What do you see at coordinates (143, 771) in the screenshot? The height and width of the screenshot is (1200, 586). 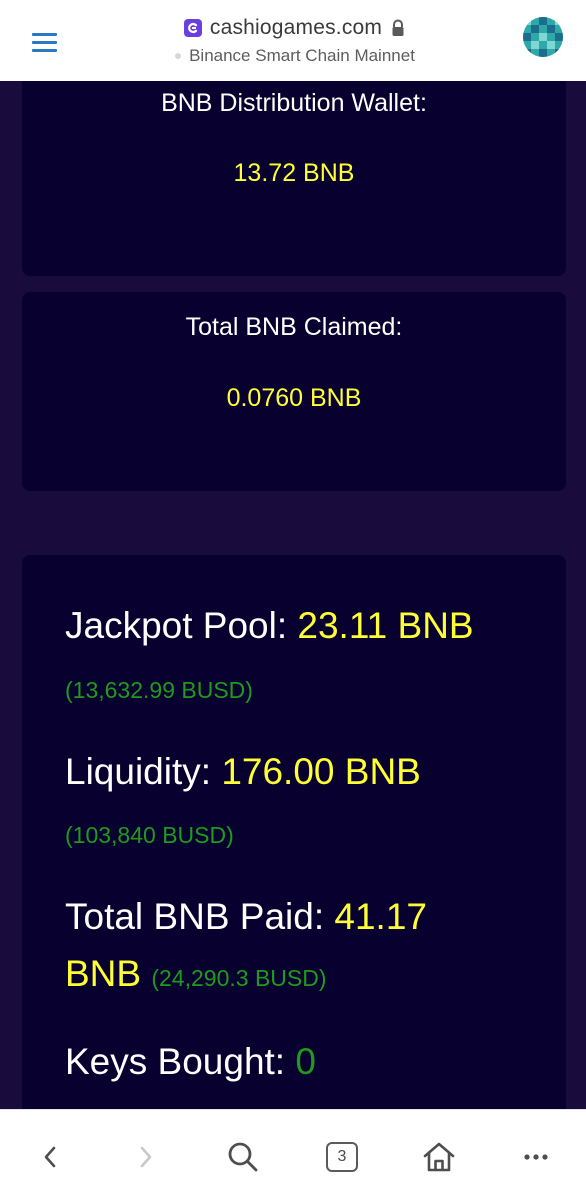 I see `liquidity-label: Liquidity:` at bounding box center [143, 771].